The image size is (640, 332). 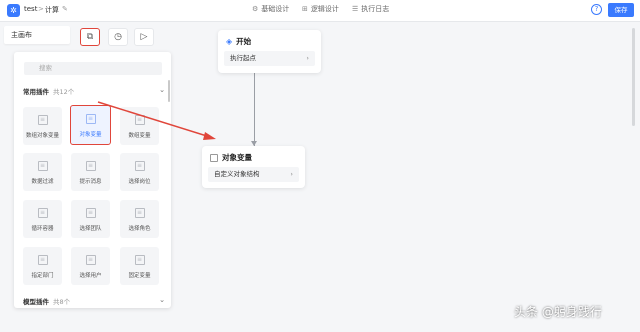 What do you see at coordinates (209, 136) in the screenshot?
I see `annotation-arrowhead` at bounding box center [209, 136].